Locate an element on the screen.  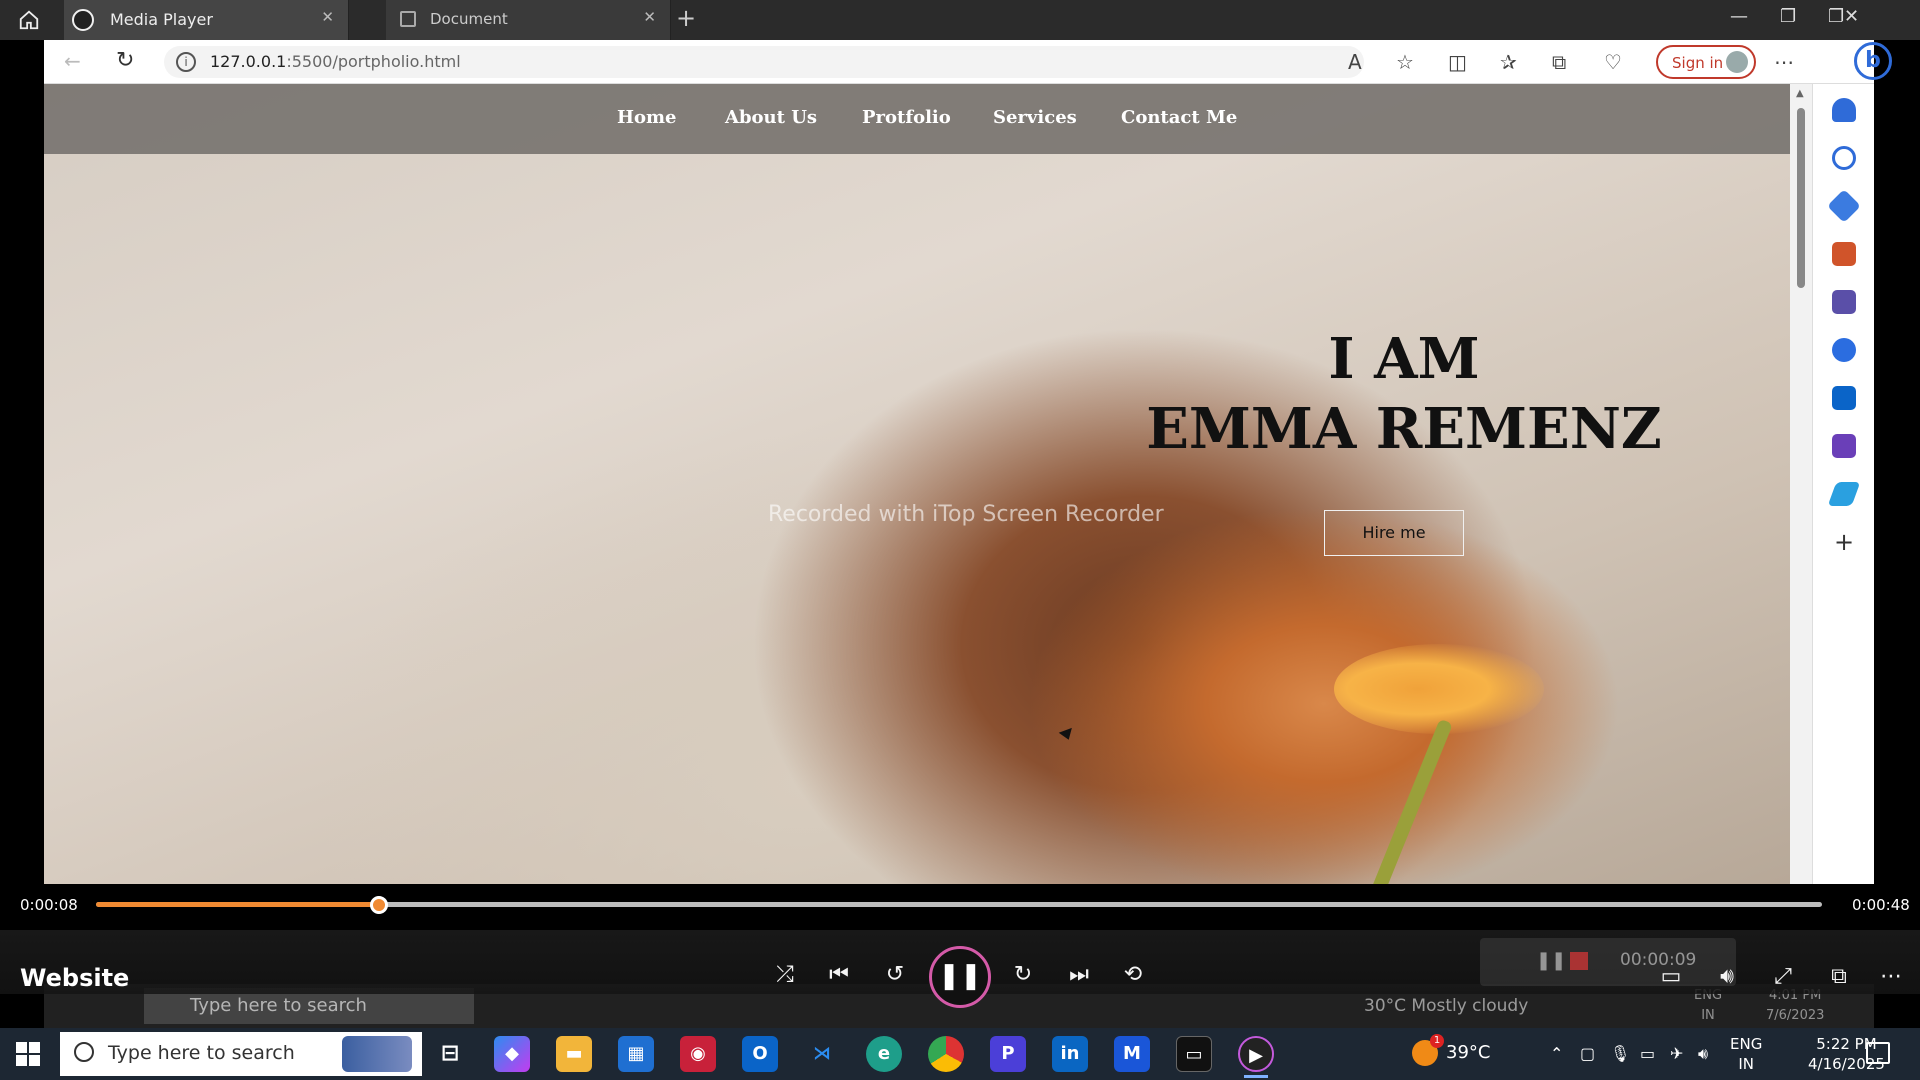
outlook-icon is located at coordinates (1844, 398).